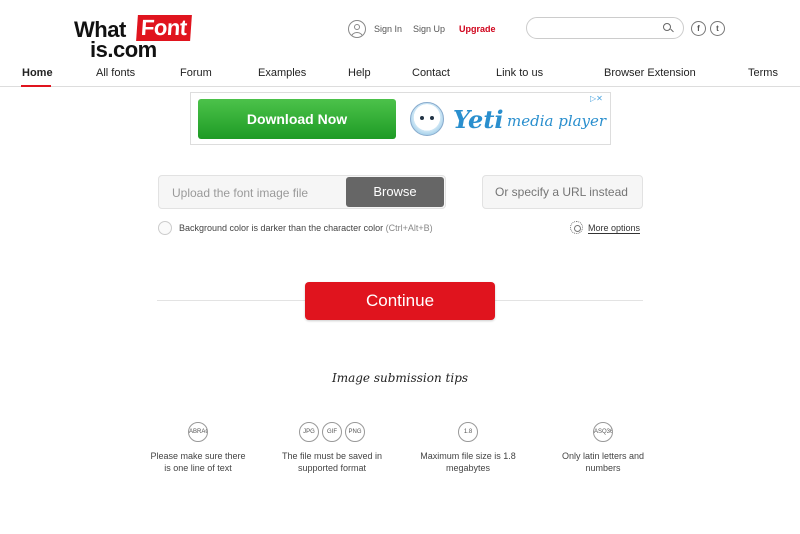 This screenshot has height=534, width=800. I want to click on jpg-badge-icon: JPG, so click(309, 432).